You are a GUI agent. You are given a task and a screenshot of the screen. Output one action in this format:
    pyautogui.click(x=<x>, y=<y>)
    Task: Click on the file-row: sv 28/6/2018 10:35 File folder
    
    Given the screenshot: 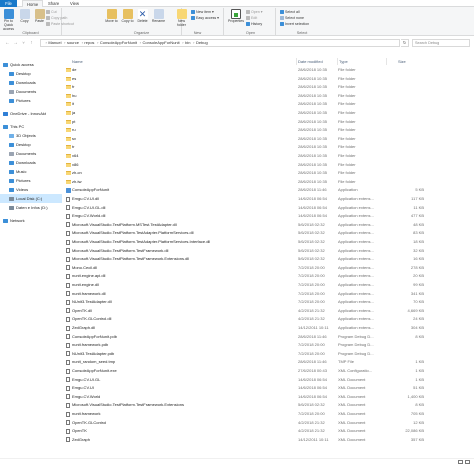 What is the action you would take?
    pyautogui.click(x=244, y=139)
    